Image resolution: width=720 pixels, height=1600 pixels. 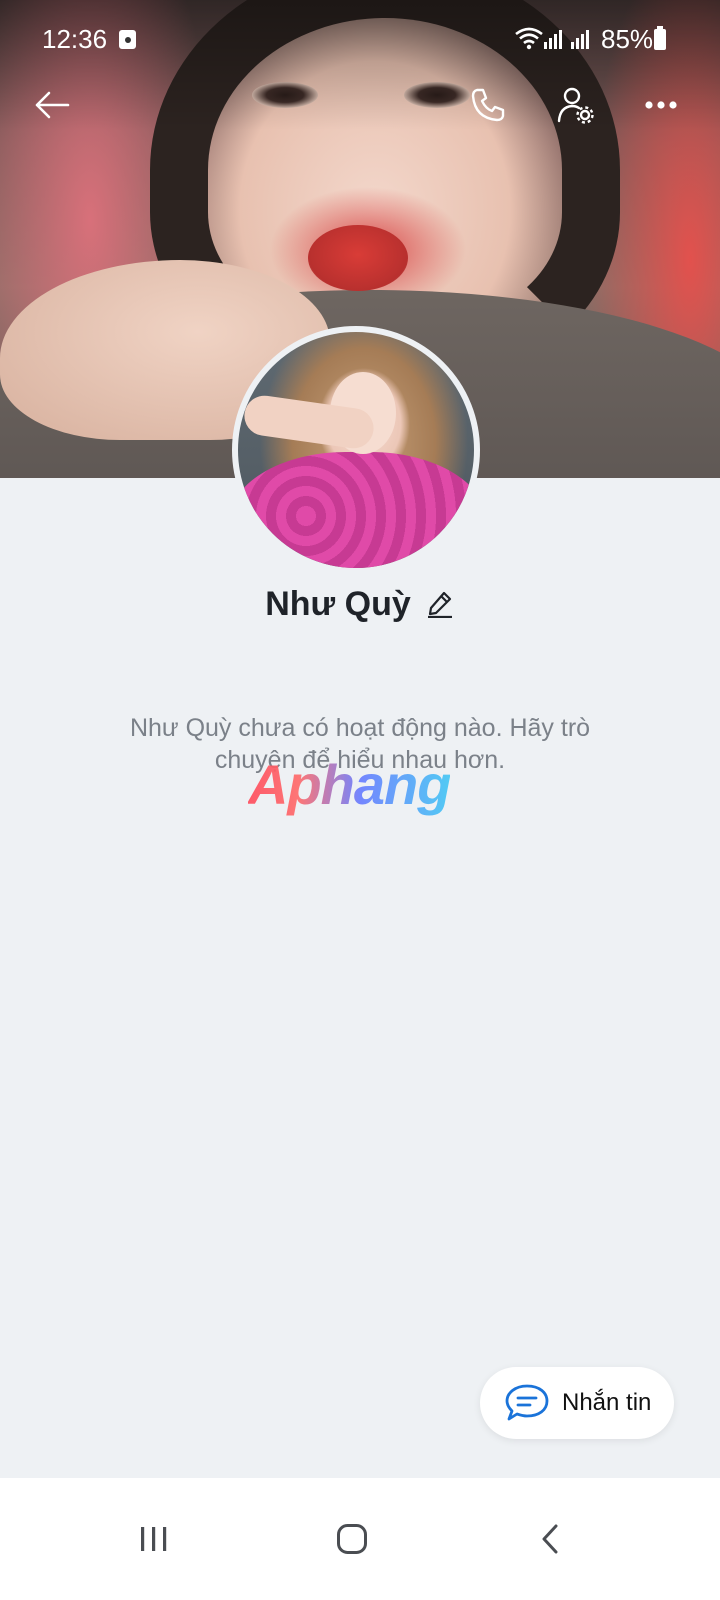 I want to click on home-button, so click(x=352, y=1539).